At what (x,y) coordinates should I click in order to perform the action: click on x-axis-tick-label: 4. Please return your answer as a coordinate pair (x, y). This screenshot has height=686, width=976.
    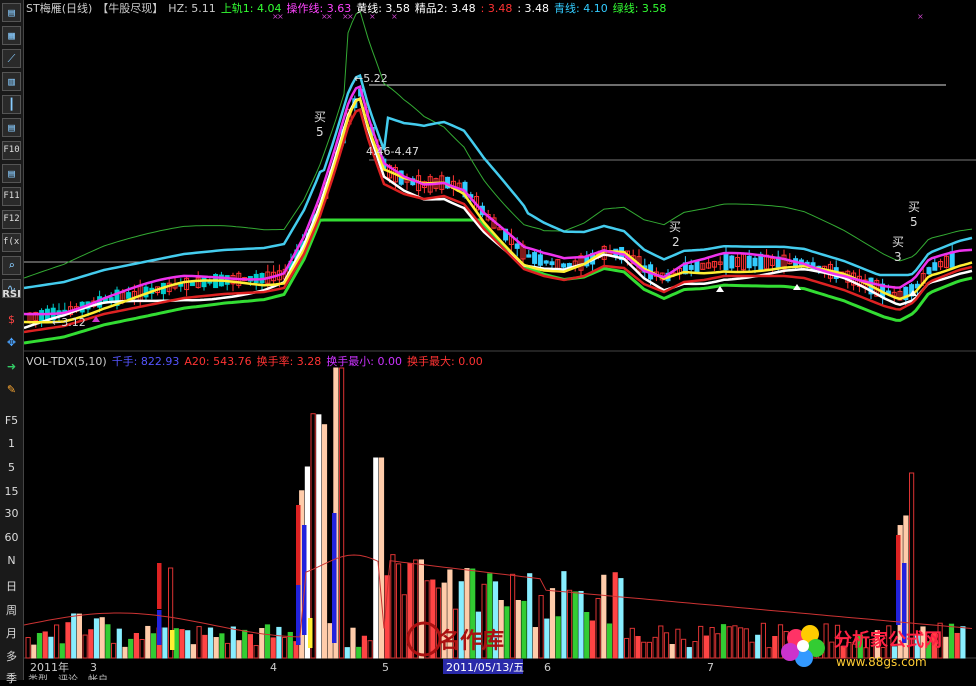
    Looking at the image, I should click on (273, 667).